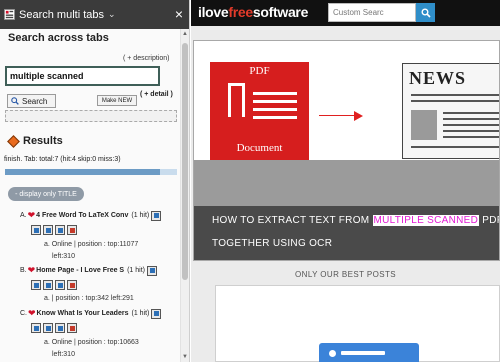 The image size is (500, 362). I want to click on site-search-button, so click(425, 12).